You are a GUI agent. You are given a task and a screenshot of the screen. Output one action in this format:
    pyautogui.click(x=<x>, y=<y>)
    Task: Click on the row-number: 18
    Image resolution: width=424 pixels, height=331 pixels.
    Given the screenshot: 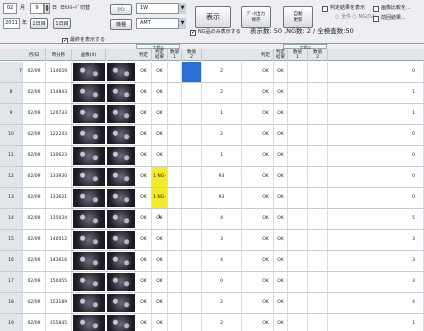 What is the action you would take?
    pyautogui.click(x=11, y=303)
    